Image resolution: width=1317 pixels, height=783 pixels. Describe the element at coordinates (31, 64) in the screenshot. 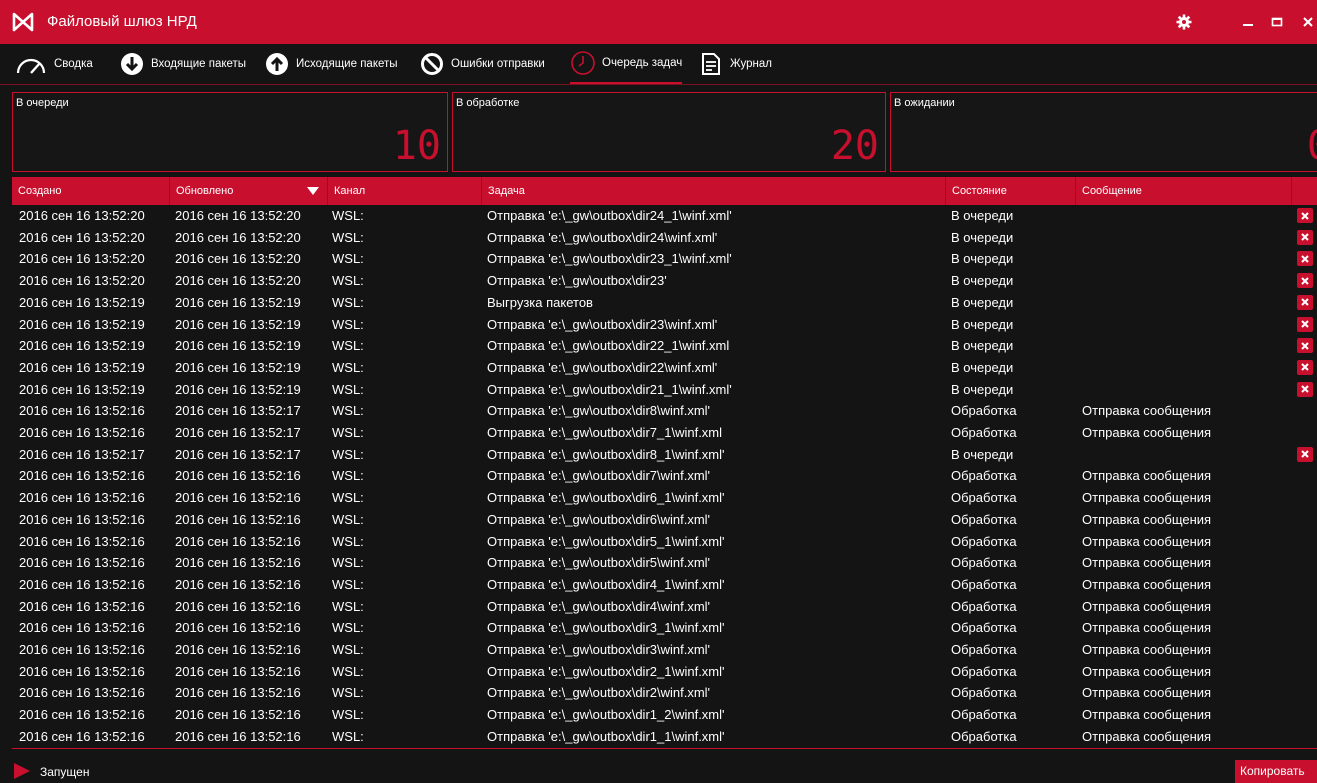

I see `gauge-icon` at that location.